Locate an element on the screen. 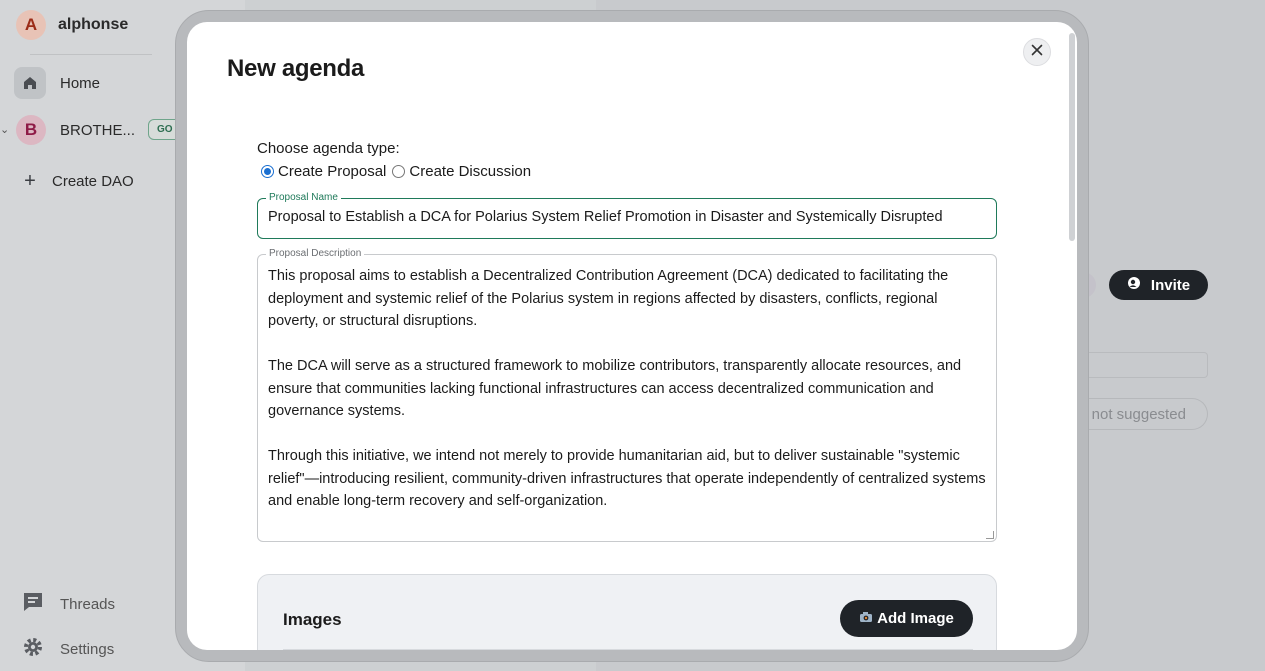 Image resolution: width=1265 pixels, height=671 pixels. sidebar-item-threads: Threads is located at coordinates (68, 604).